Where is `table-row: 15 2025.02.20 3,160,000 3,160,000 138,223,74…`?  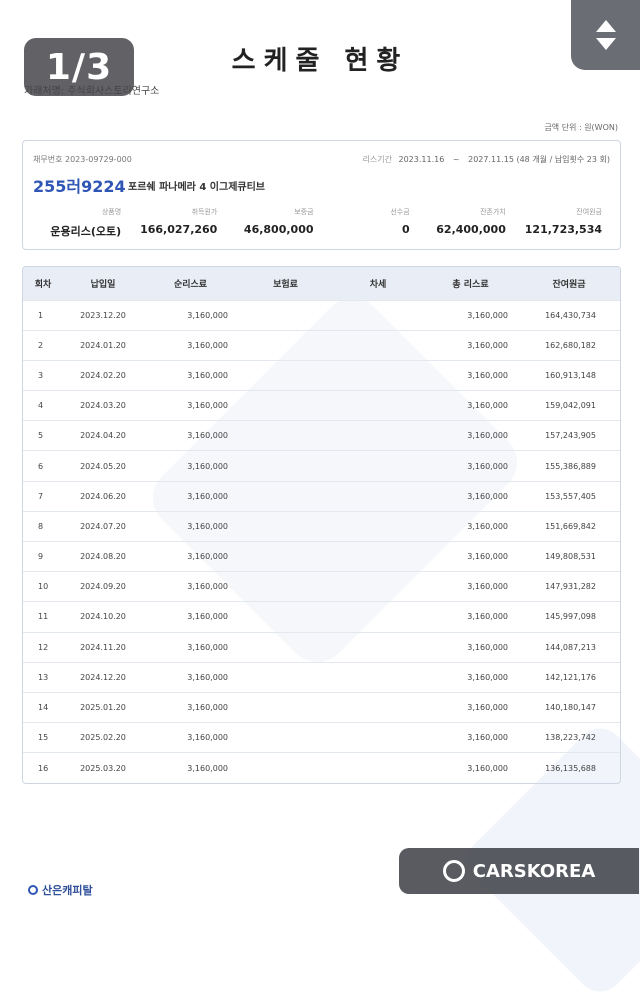 table-row: 15 2025.02.20 3,160,000 3,160,000 138,223,74… is located at coordinates (321, 737).